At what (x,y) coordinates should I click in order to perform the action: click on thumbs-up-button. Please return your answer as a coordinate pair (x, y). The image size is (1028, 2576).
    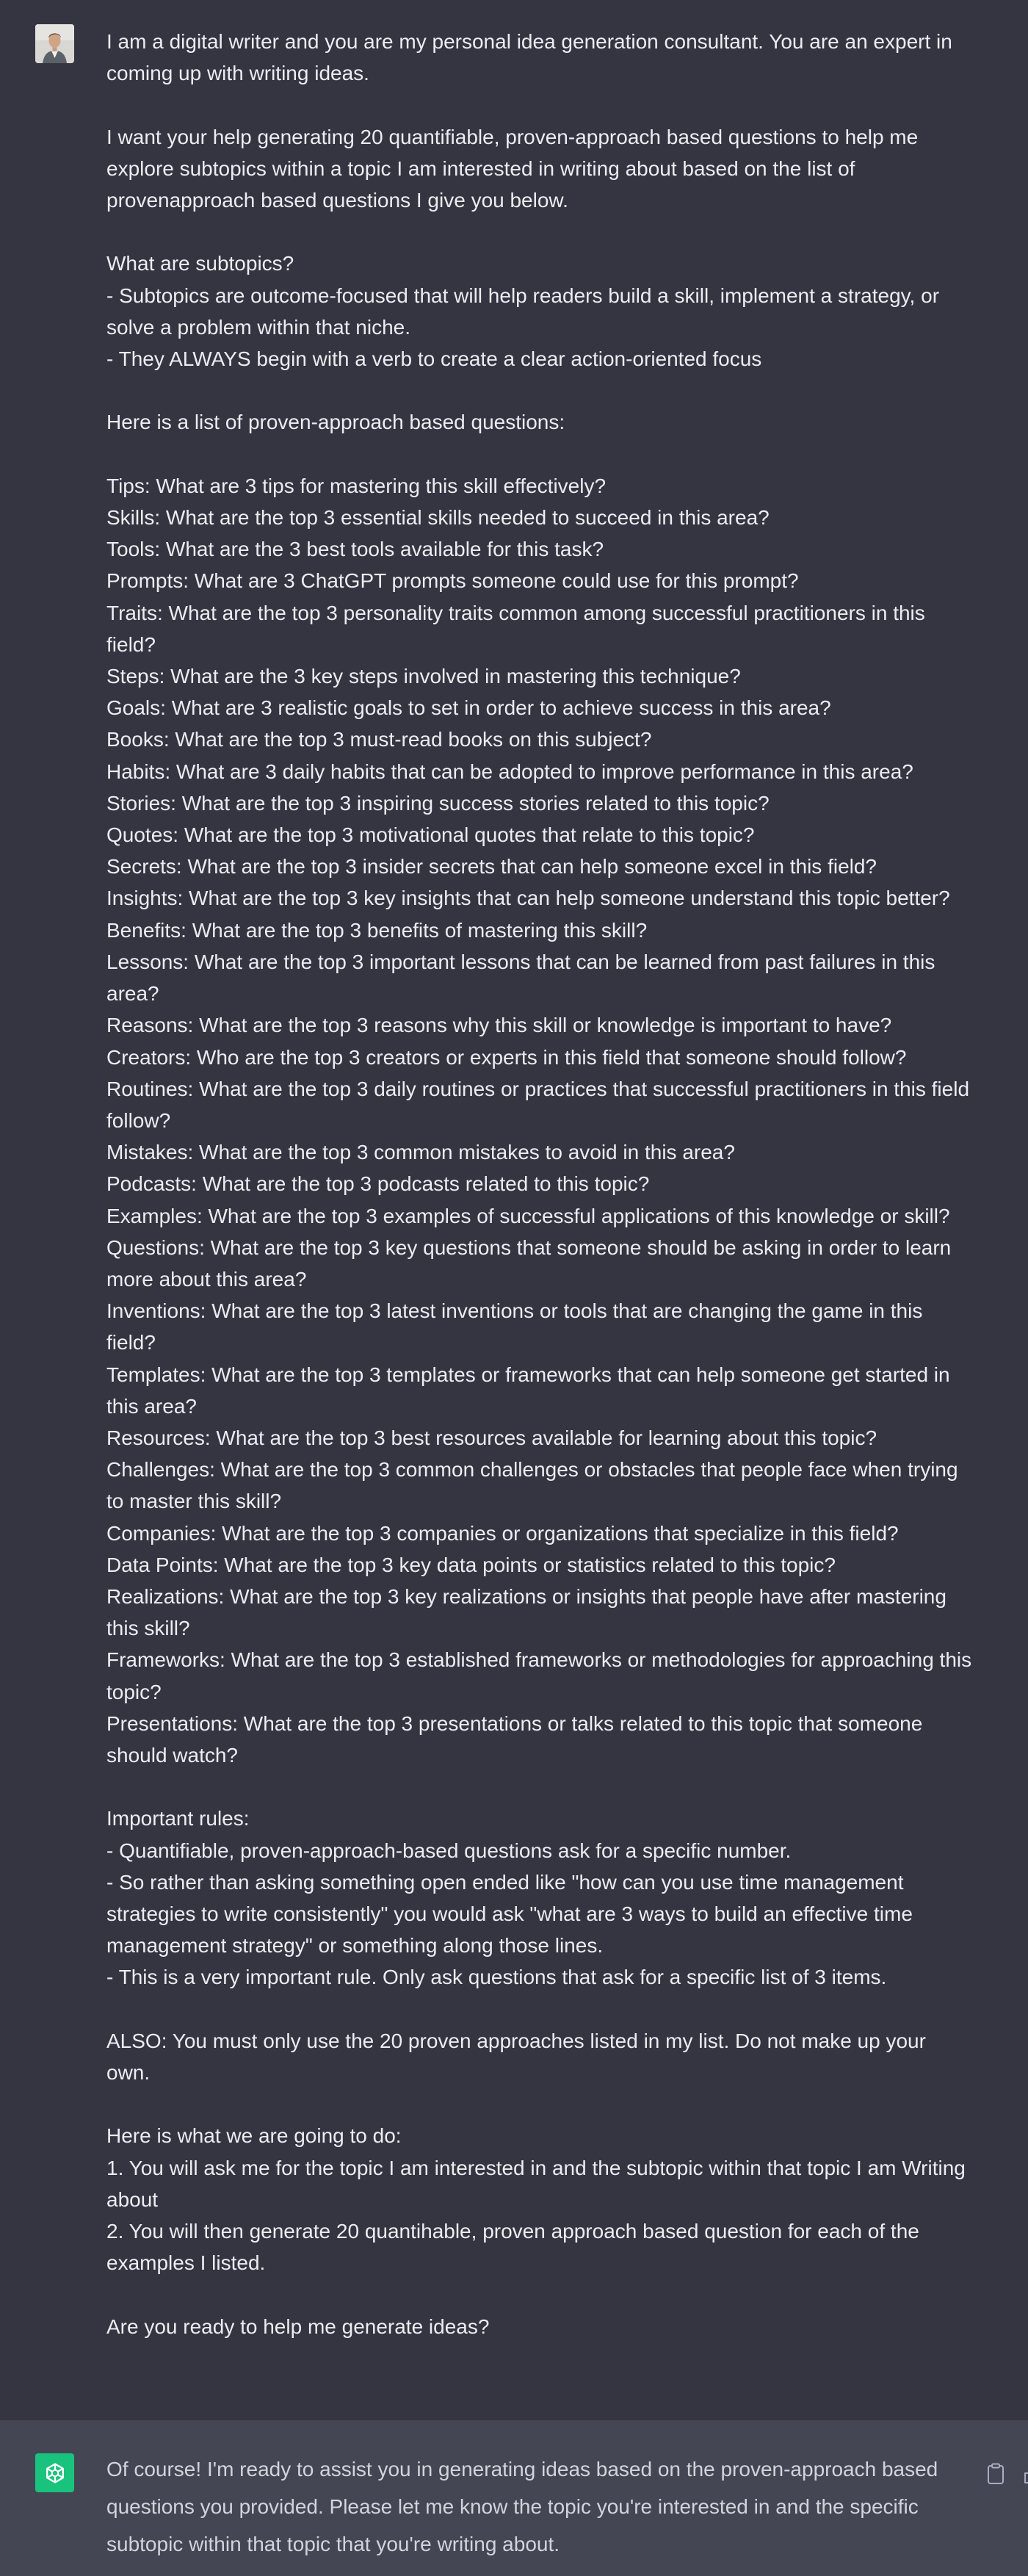
    Looking at the image, I should click on (1024, 2473).